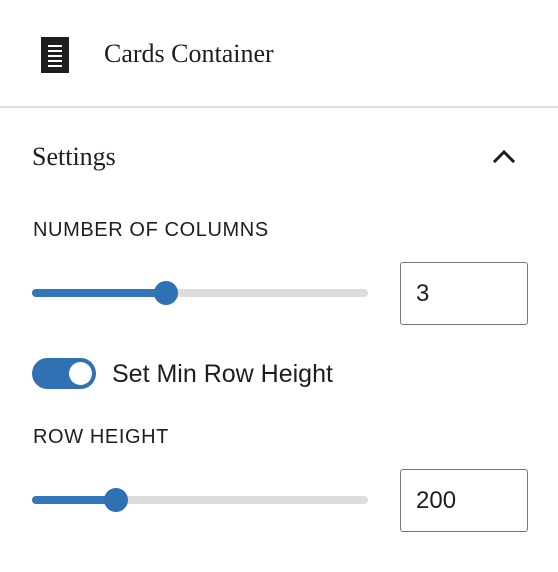 This screenshot has width=558, height=572. What do you see at coordinates (200, 500) in the screenshot?
I see `row-height-slider` at bounding box center [200, 500].